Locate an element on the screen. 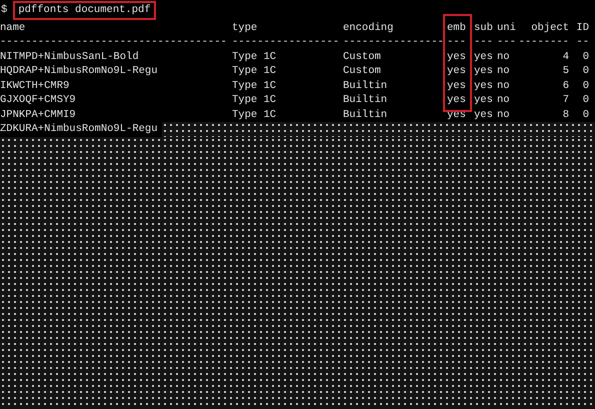 This screenshot has height=409, width=595. column-header: ID is located at coordinates (582, 27).